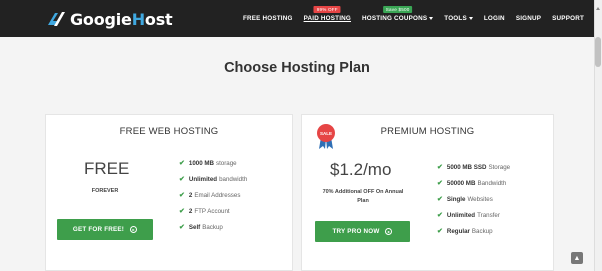 The height and width of the screenshot is (271, 602). I want to click on plan-title: PREMIUM HOSTING, so click(427, 131).